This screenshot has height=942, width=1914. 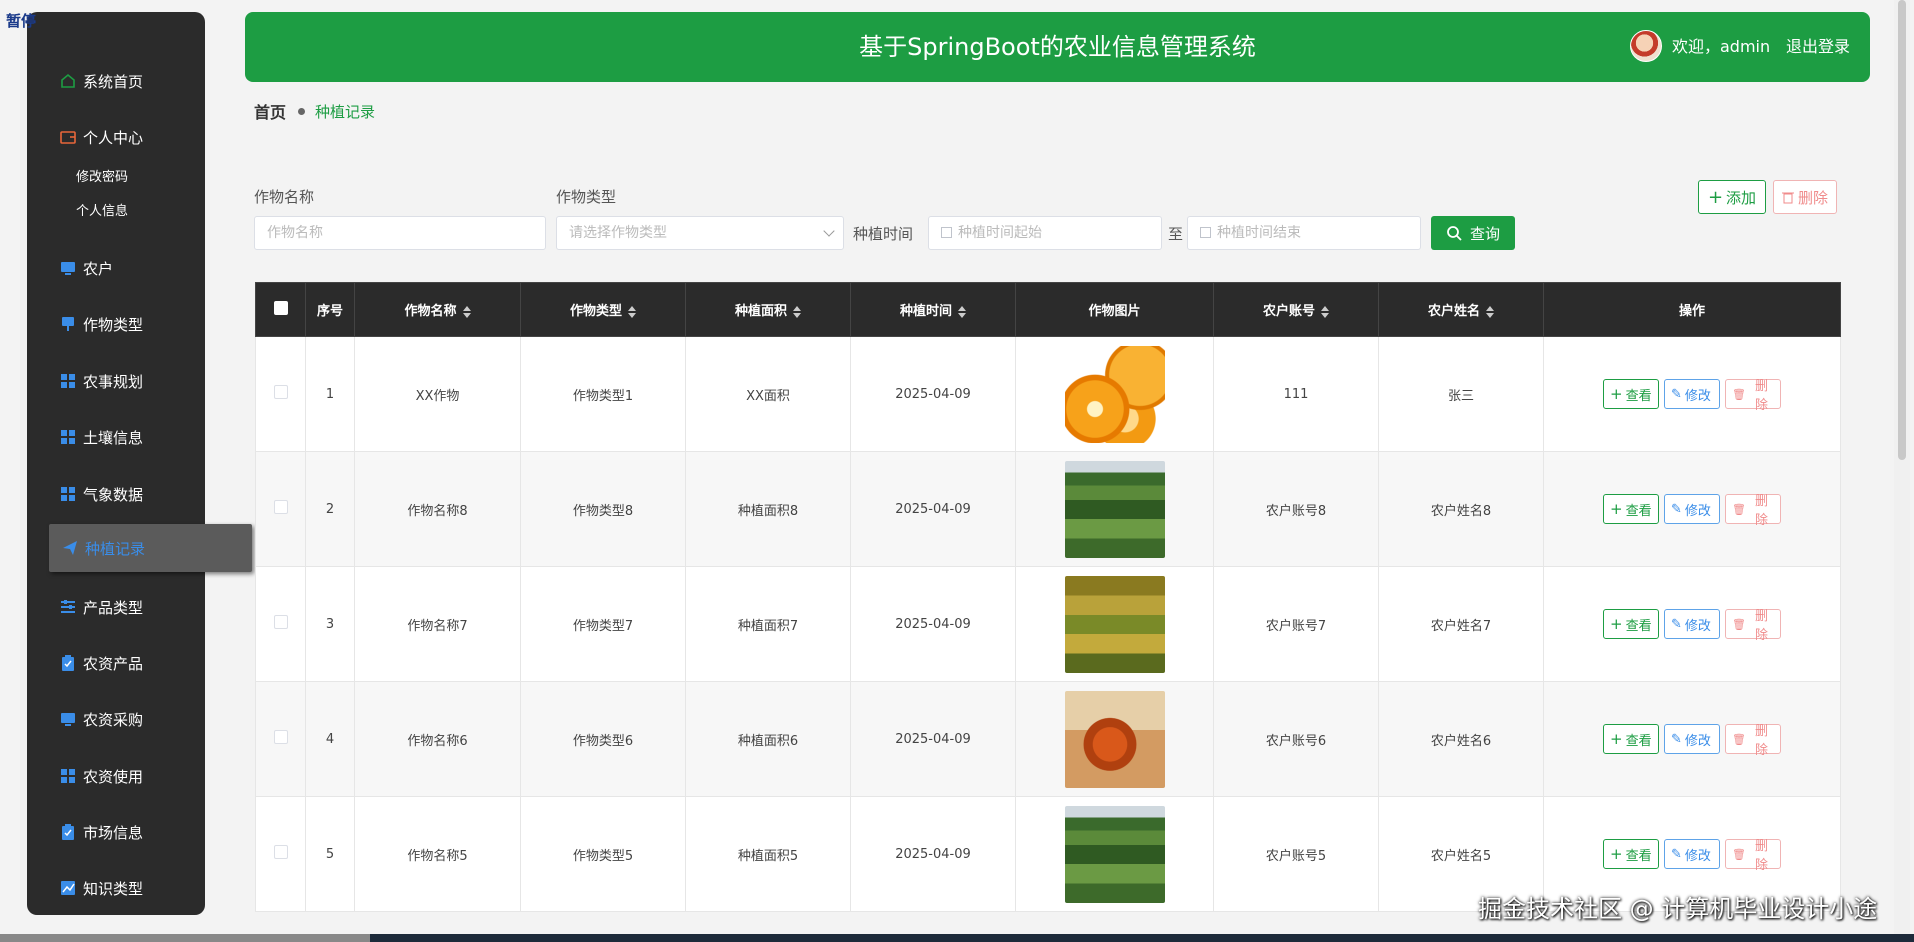 What do you see at coordinates (116, 888) in the screenshot?
I see `sidebar-item-knowledge-type: 知识类型` at bounding box center [116, 888].